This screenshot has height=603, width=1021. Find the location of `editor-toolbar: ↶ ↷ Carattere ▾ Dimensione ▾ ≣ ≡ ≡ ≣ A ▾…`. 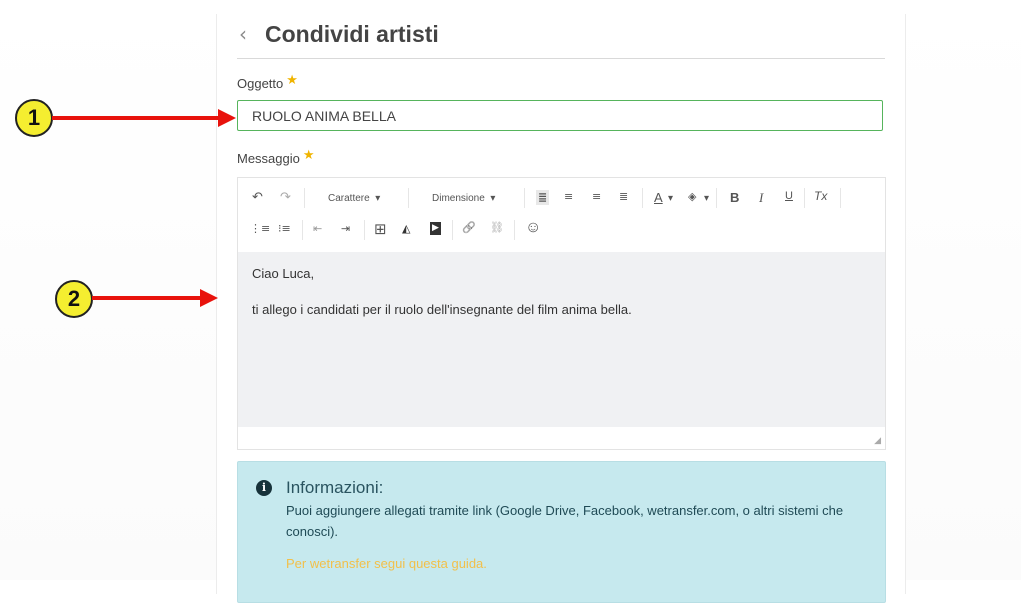

editor-toolbar: ↶ ↷ Carattere ▾ Dimensione ▾ ≣ ≡ ≡ ≣ A ▾… is located at coordinates (561, 215).